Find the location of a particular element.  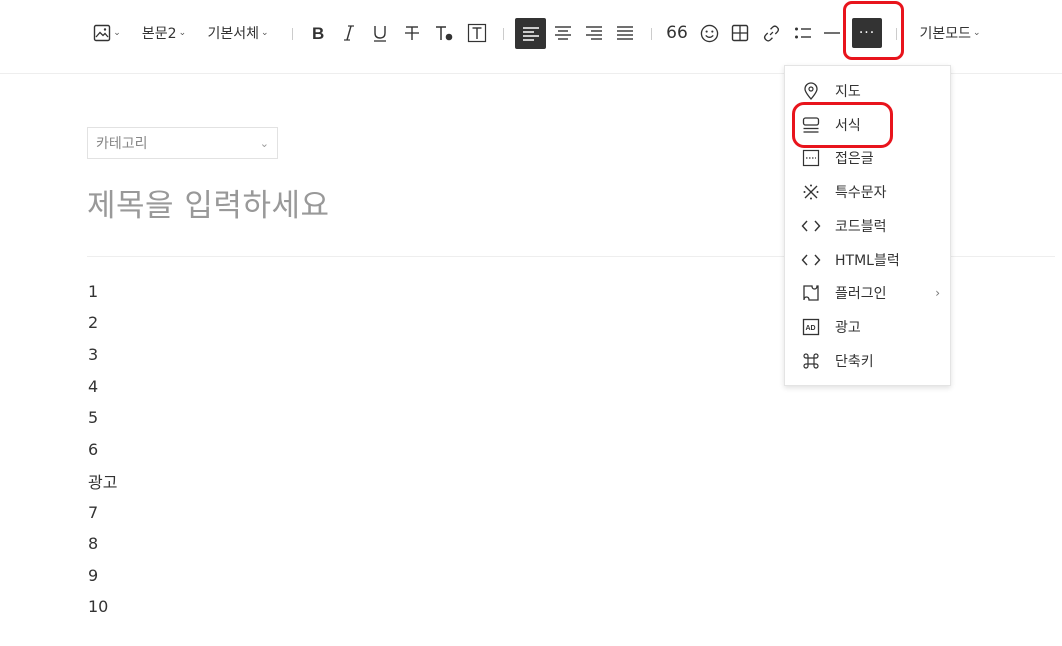

align-left-icon is located at coordinates (530, 33).